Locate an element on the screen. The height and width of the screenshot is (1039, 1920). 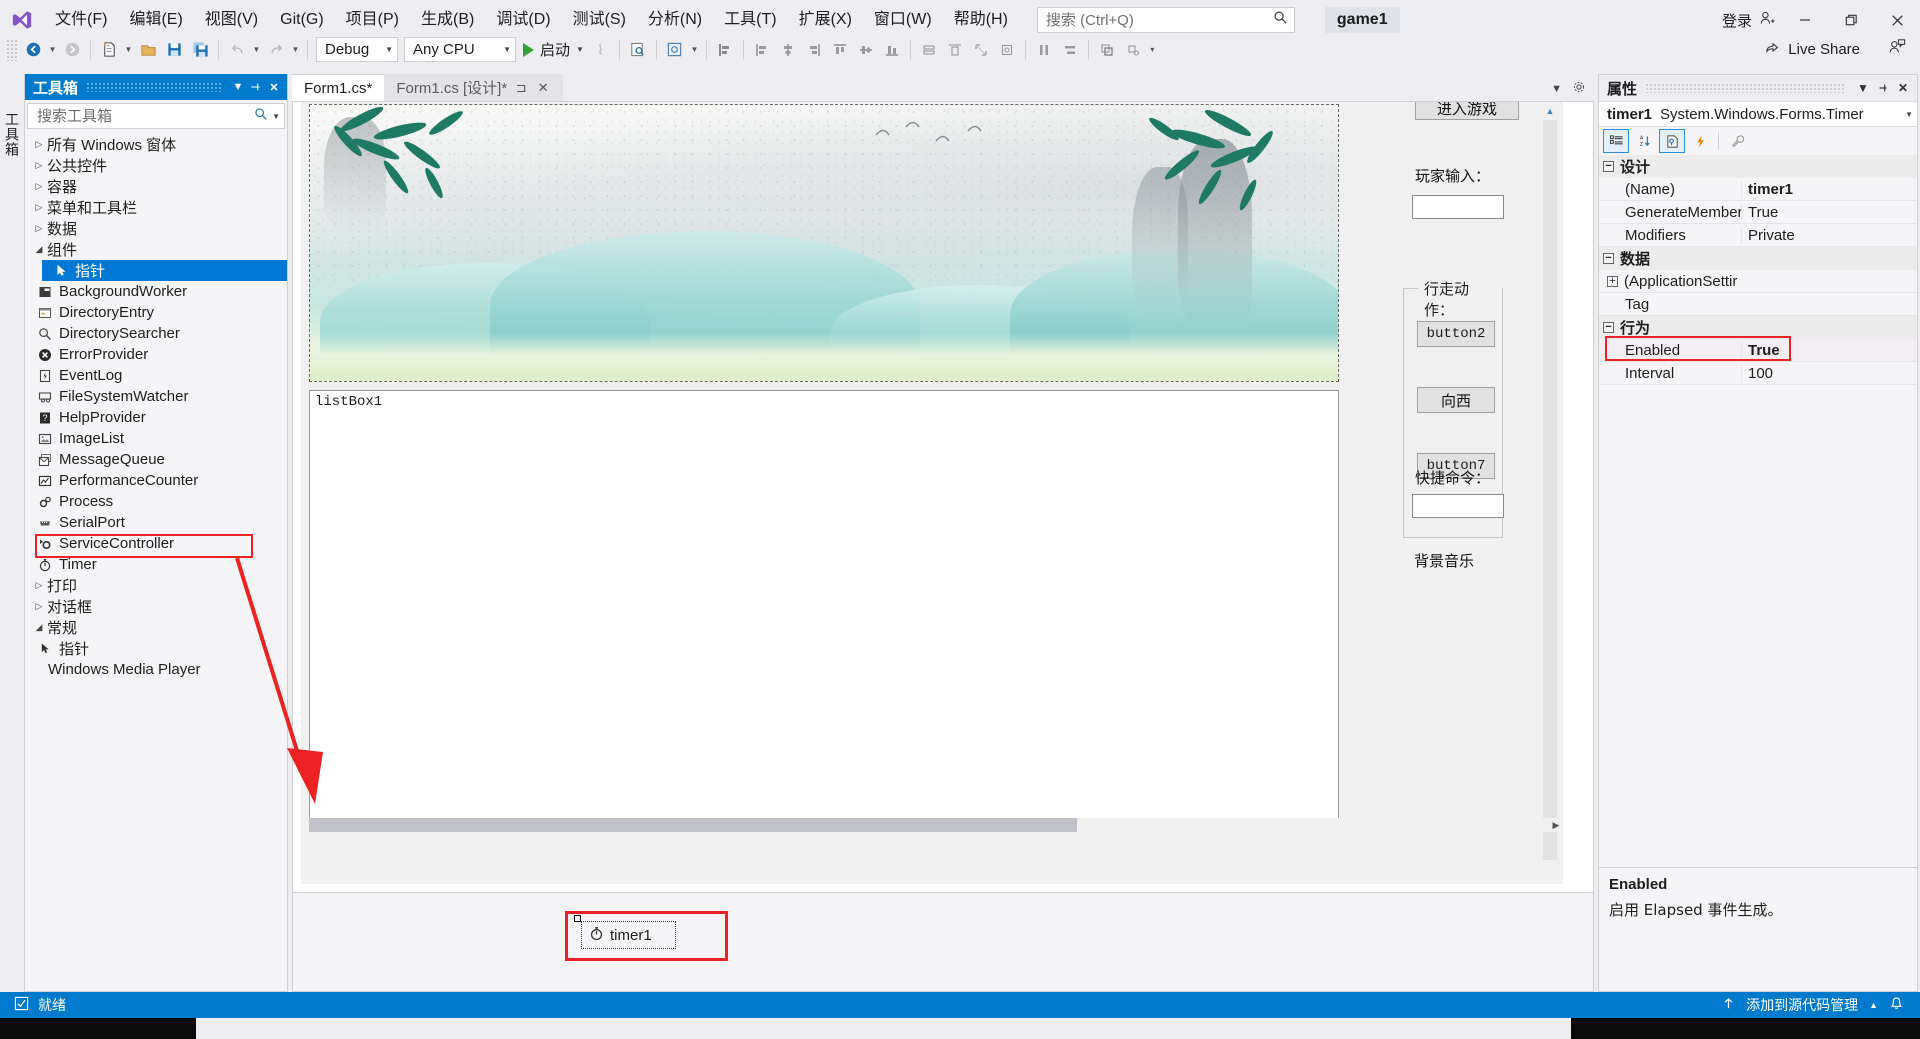
property-value: 100 is located at coordinates (1829, 373).